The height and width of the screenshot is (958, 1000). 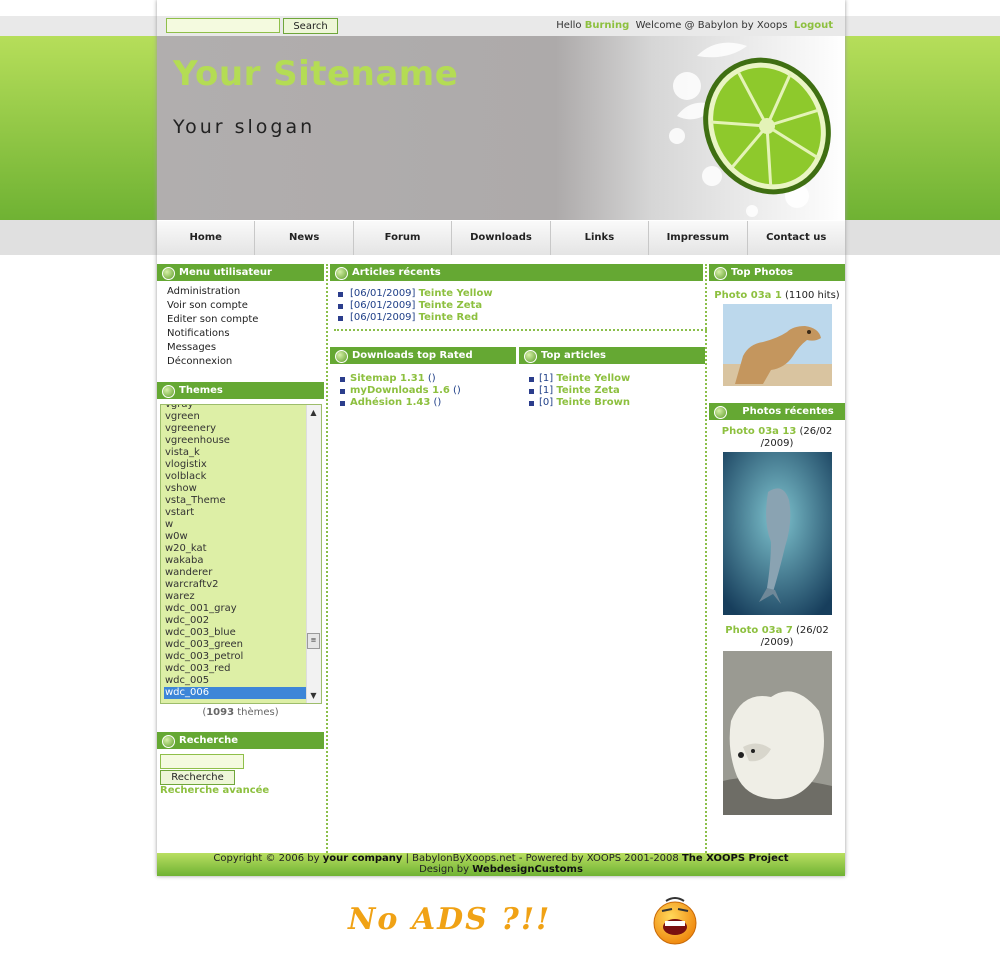 What do you see at coordinates (242, 681) in the screenshot?
I see `theme-option: wdc_005` at bounding box center [242, 681].